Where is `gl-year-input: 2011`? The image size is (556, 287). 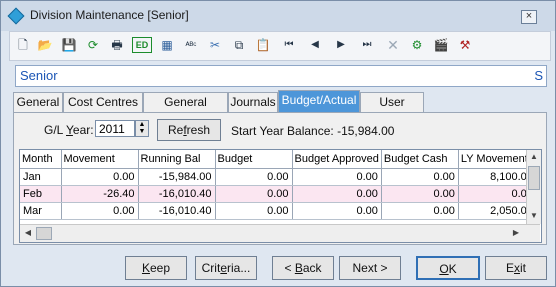 gl-year-input: 2011 is located at coordinates (115, 128).